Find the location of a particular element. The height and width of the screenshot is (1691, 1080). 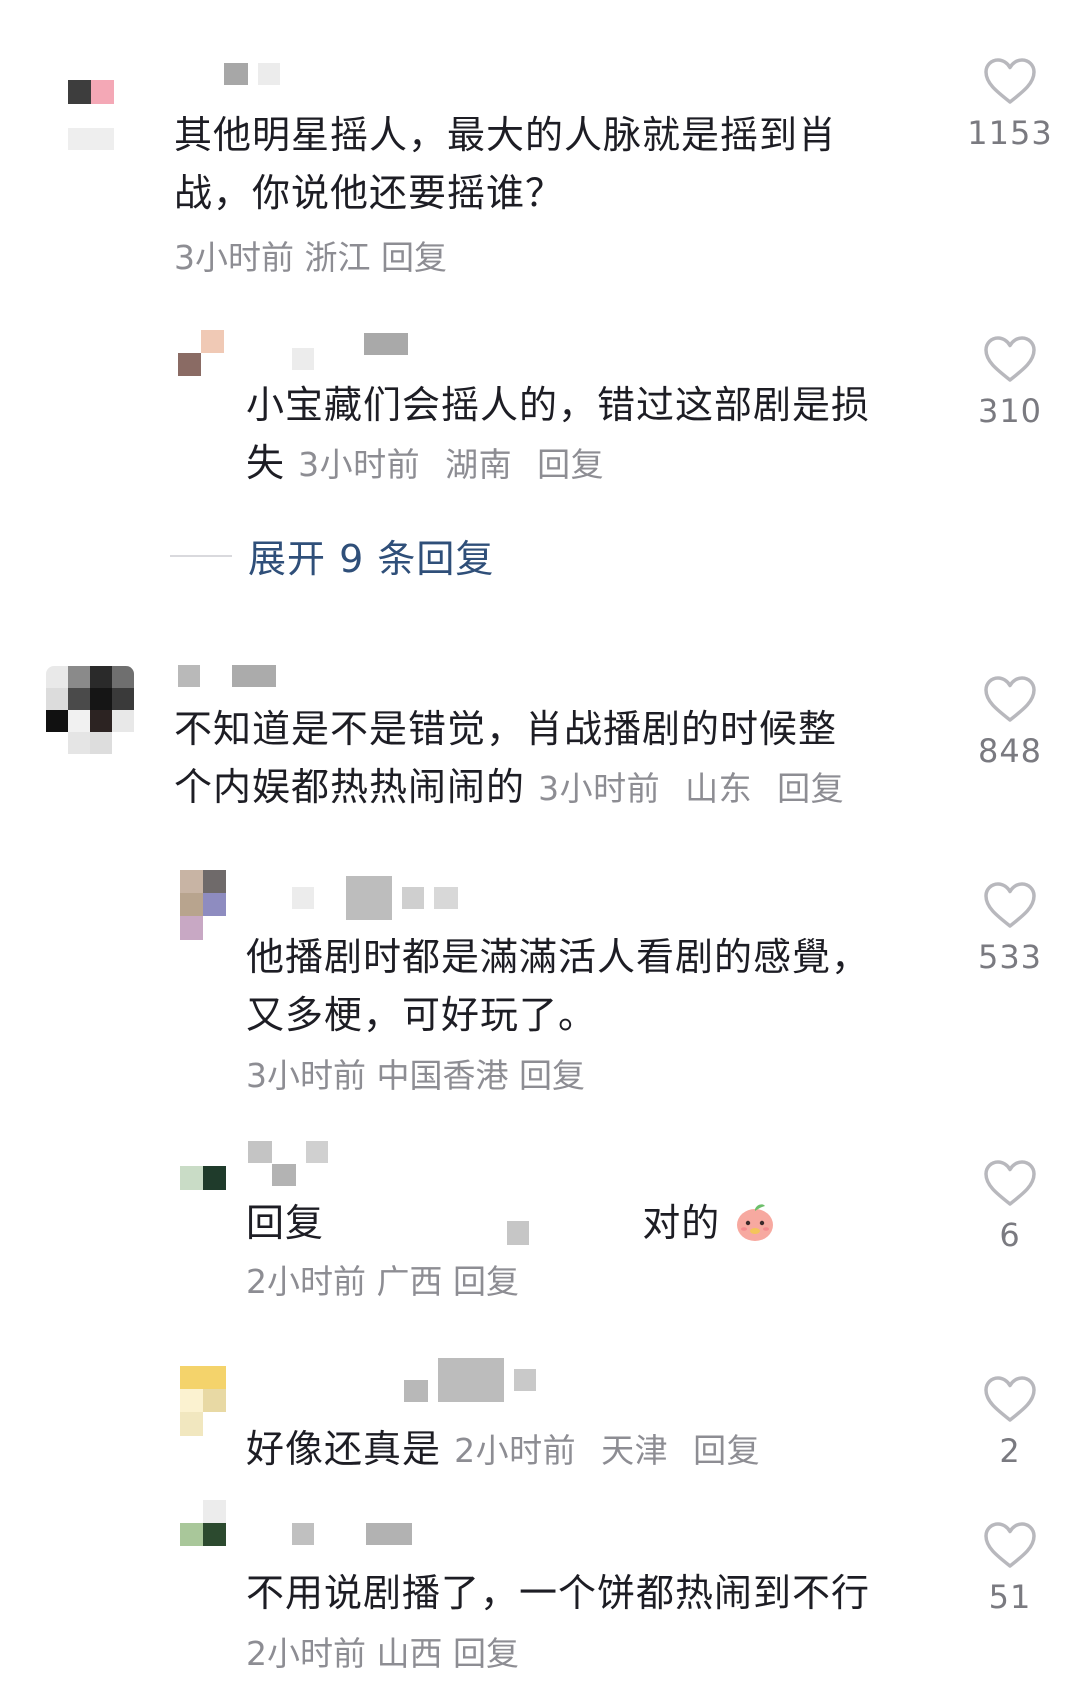

comment-text-line: 不知道是不是错觉，肖战播剧的时候整 is located at coordinates (506, 729).